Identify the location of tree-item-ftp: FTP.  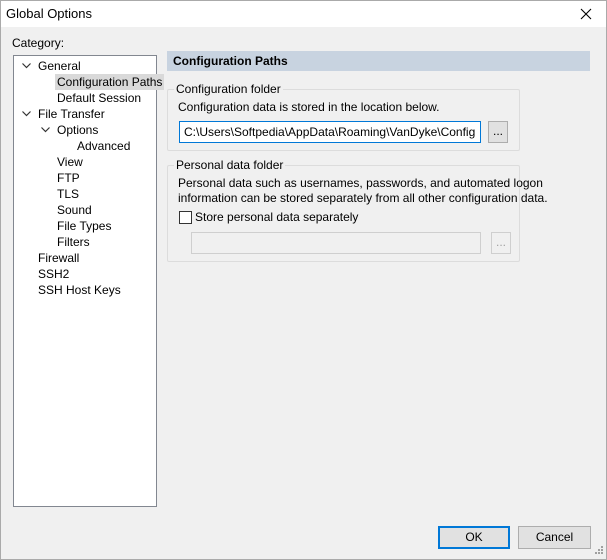
(68, 178).